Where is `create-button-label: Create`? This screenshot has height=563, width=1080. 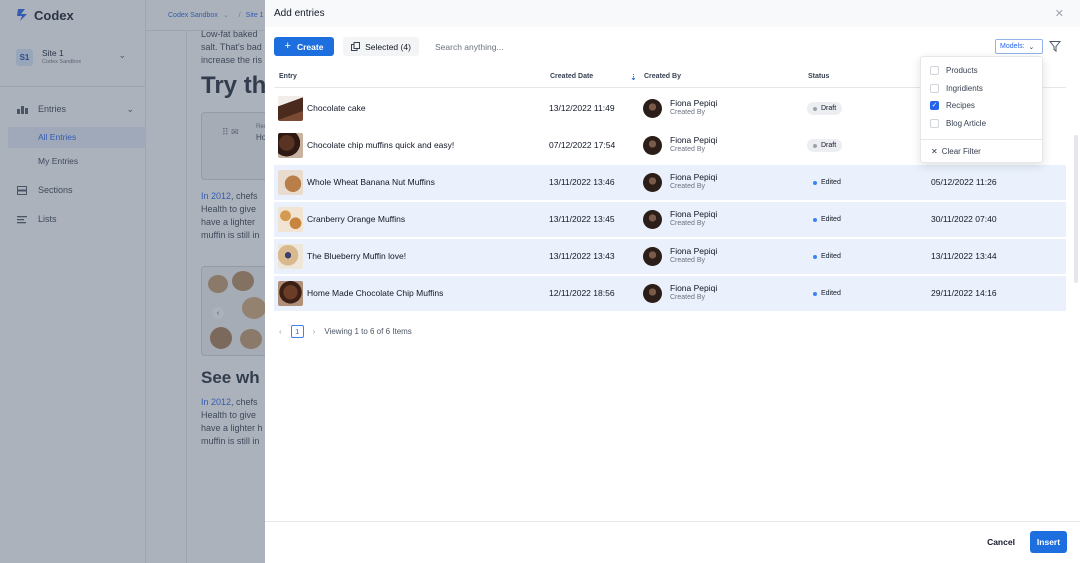 create-button-label: Create is located at coordinates (310, 46).